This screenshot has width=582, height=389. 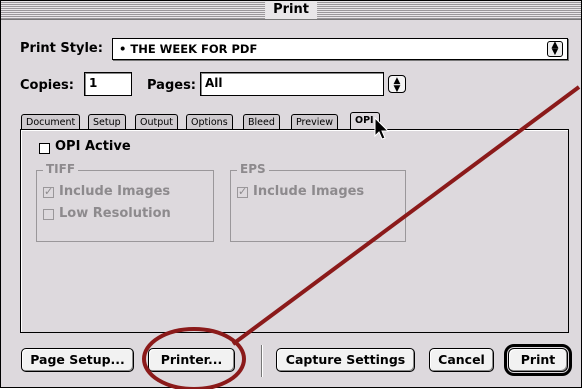 What do you see at coordinates (107, 122) in the screenshot?
I see `tab-setup: Setup` at bounding box center [107, 122].